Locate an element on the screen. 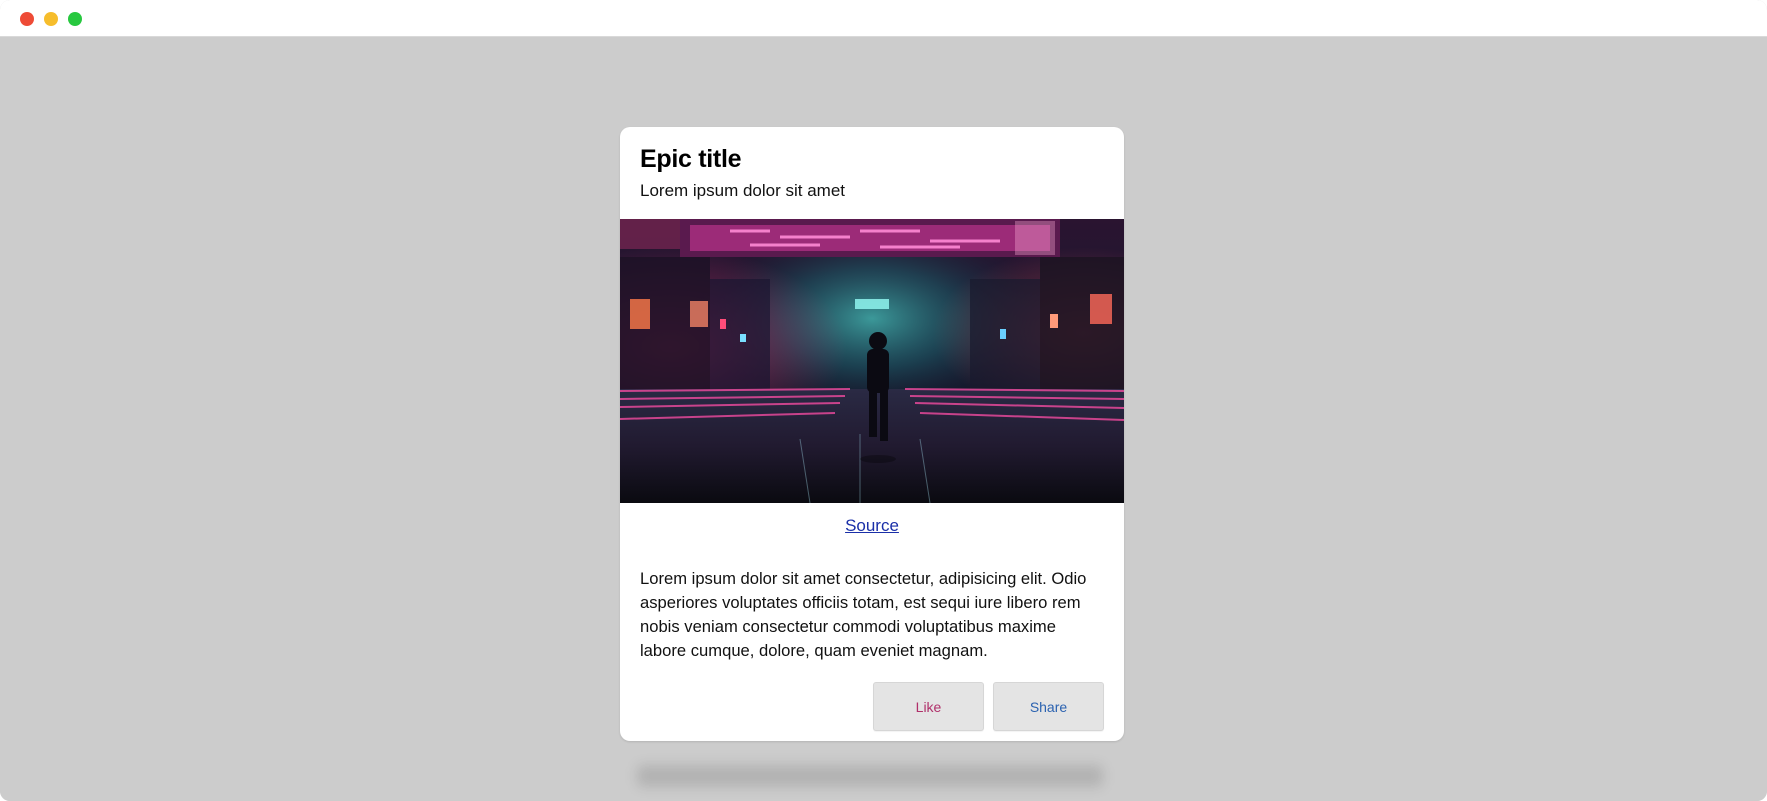 The height and width of the screenshot is (801, 1767). cyberpunk-street-image is located at coordinates (872, 361).